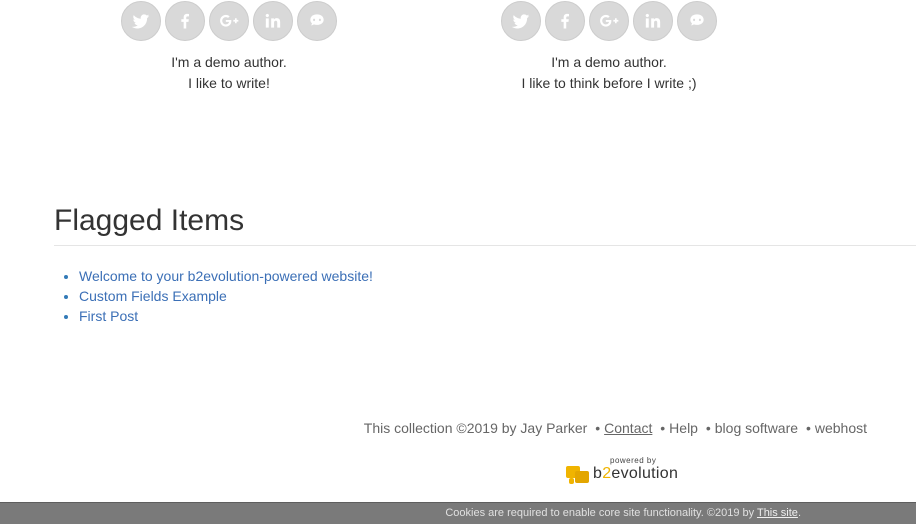 This screenshot has width=916, height=528. Describe the element at coordinates (777, 513) in the screenshot. I see `this-site-link: This site` at that location.